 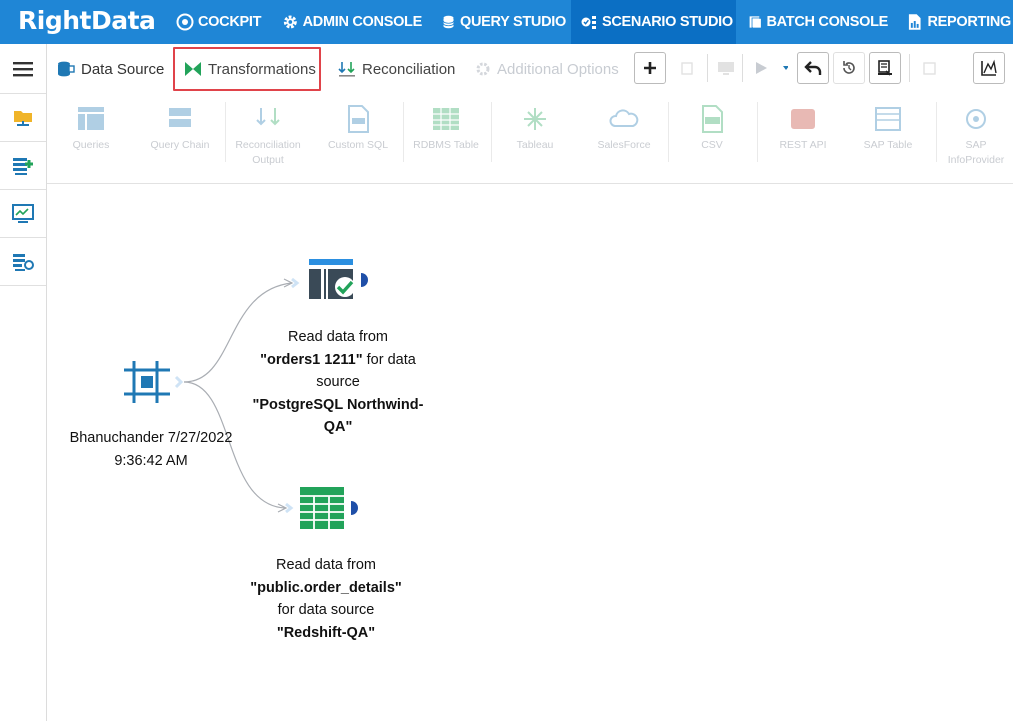 I want to click on top-node-source-line: "PostgreSQL Northwind-QA", so click(x=338, y=416).